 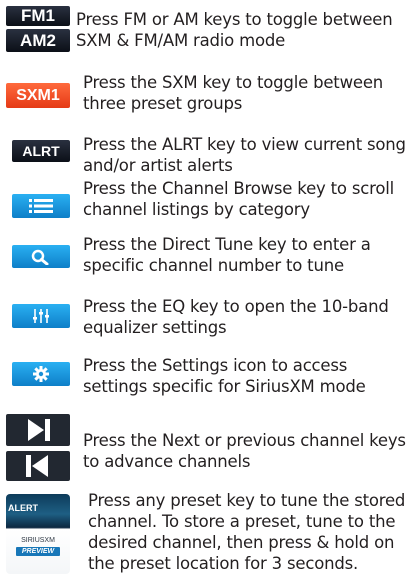 I want to click on settings-key, so click(x=41, y=374).